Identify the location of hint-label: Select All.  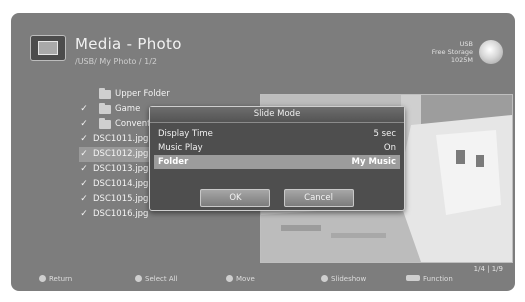
(161, 279).